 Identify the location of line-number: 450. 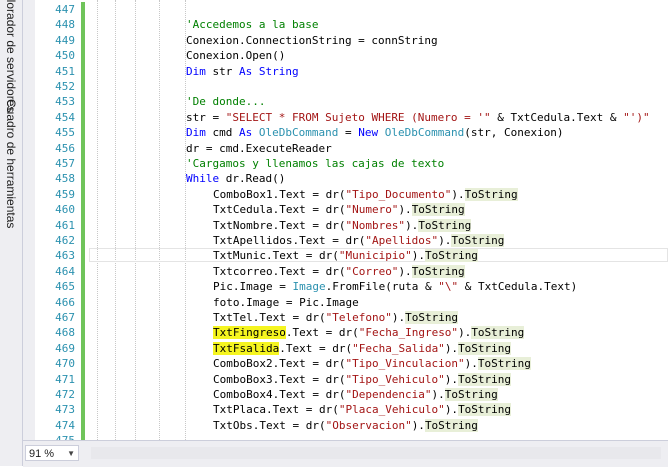
(65, 56).